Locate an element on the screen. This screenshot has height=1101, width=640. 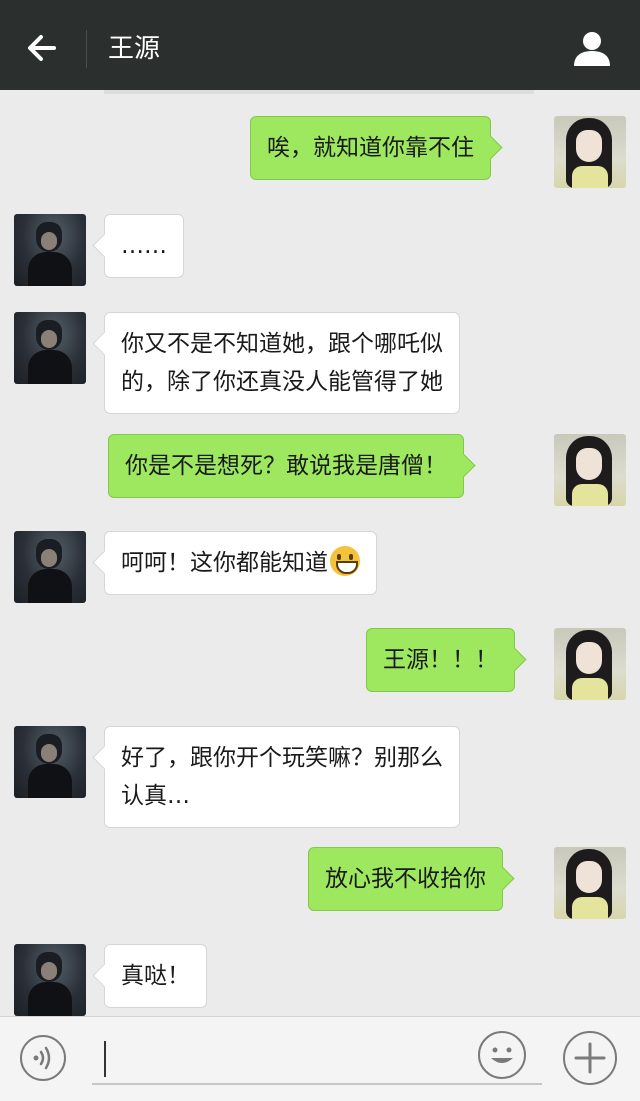
message-bubble-received: 你又不是不知道她，跟个哪吒似 的，除了你还真没人能管得了她 is located at coordinates (282, 363).